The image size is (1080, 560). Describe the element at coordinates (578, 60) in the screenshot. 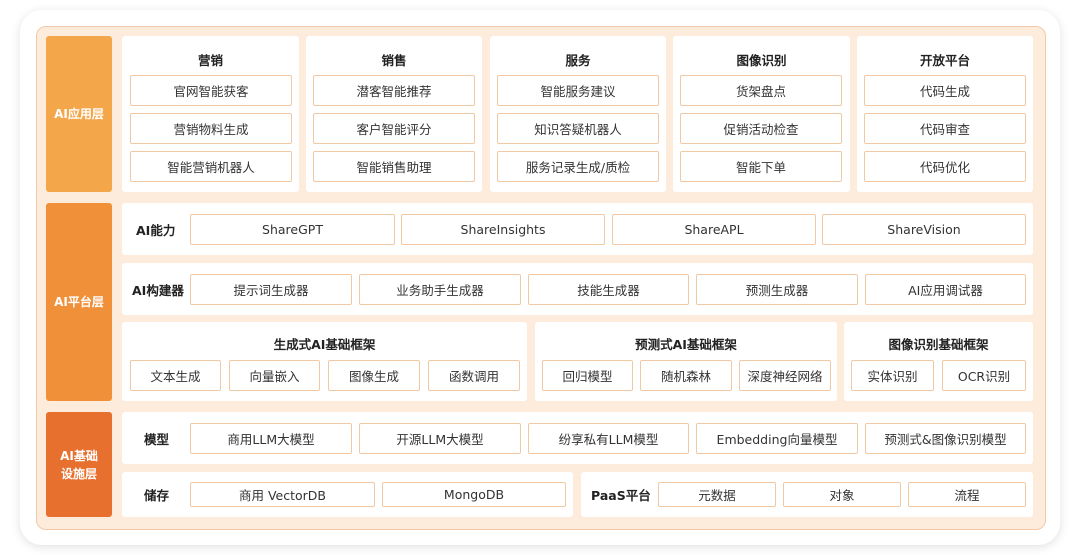

I see `app-column-title: 服务` at that location.